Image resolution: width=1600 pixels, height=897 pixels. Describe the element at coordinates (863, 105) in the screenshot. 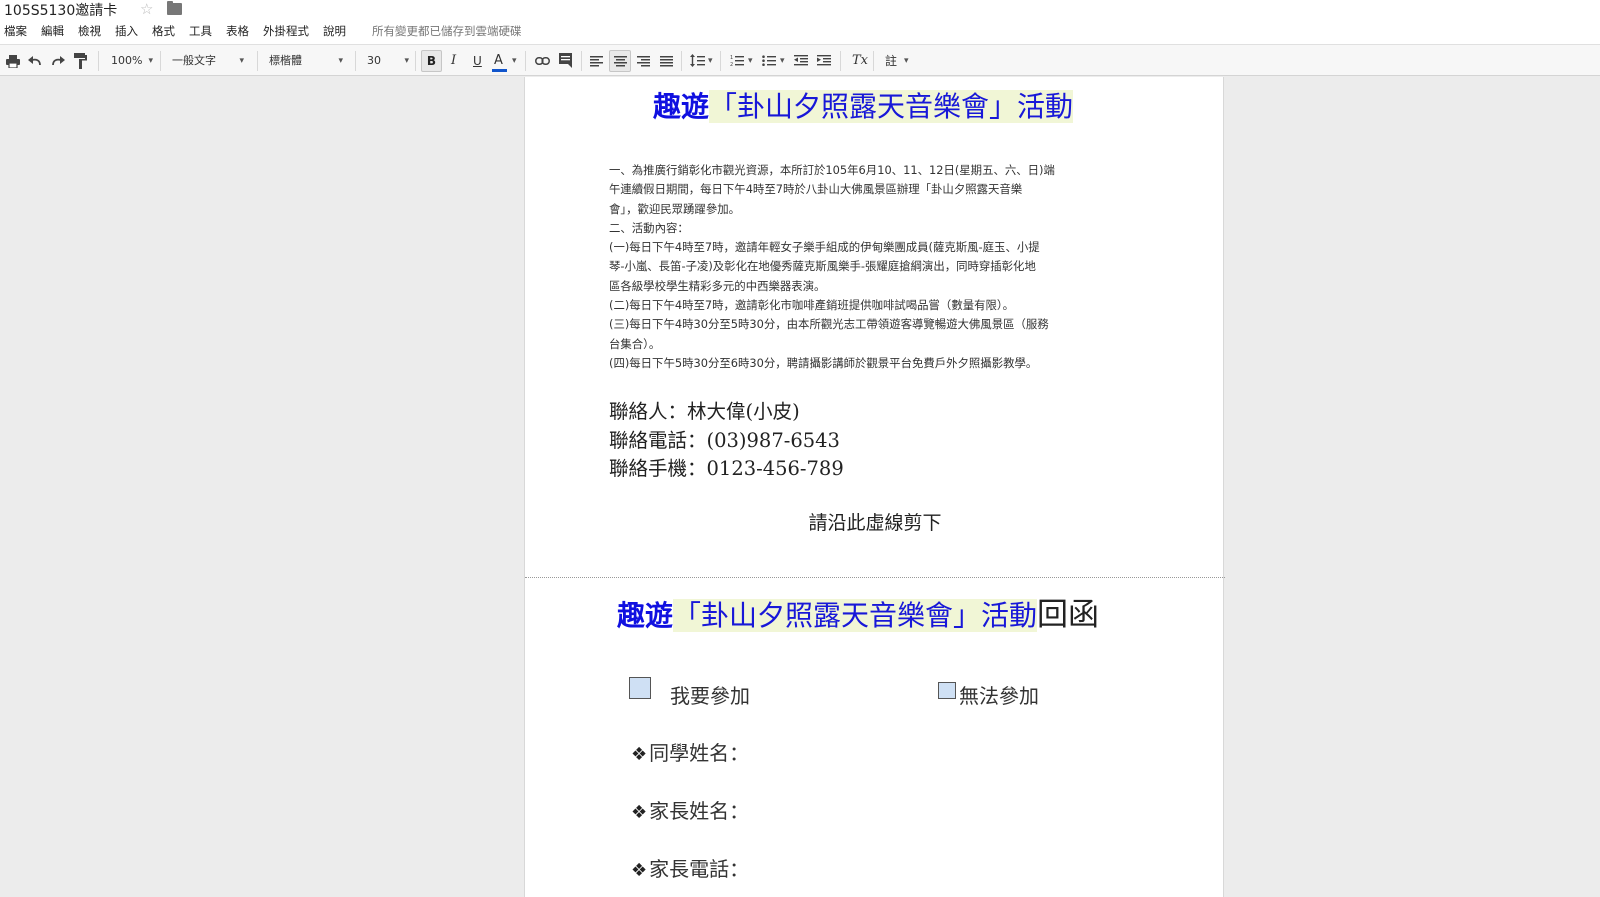

I see `invitation-title: 趣遊「卦山夕照露天音樂會」活動` at that location.